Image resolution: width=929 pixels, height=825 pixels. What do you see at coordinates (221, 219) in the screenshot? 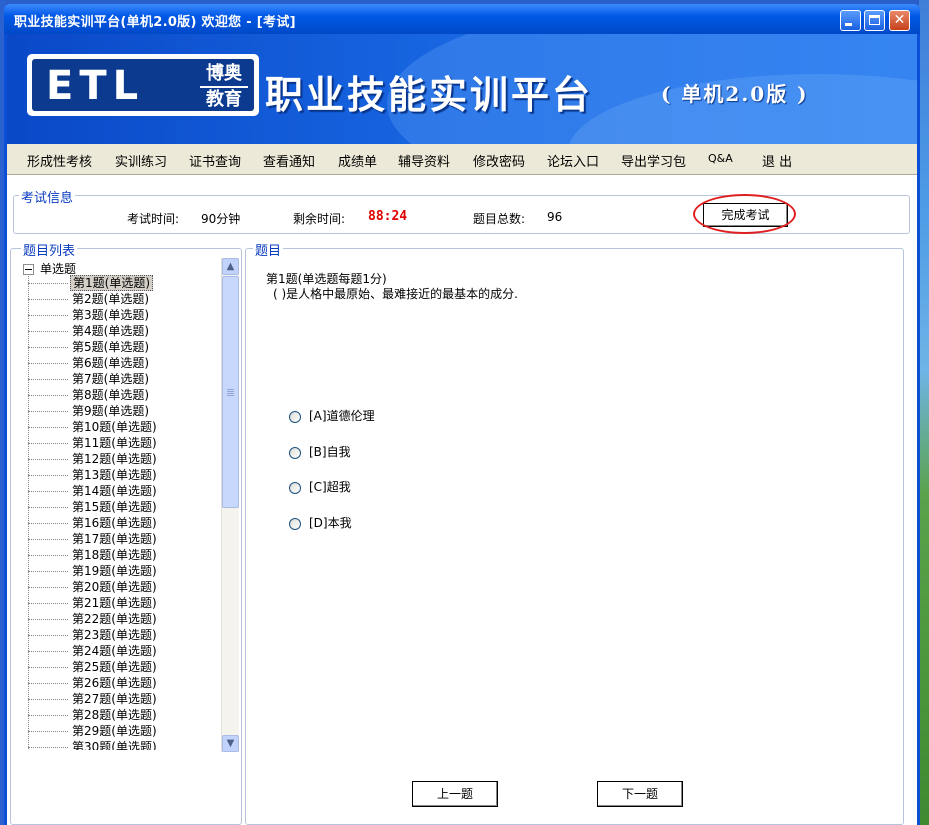
I see `exam-time-value: 90分钟` at bounding box center [221, 219].